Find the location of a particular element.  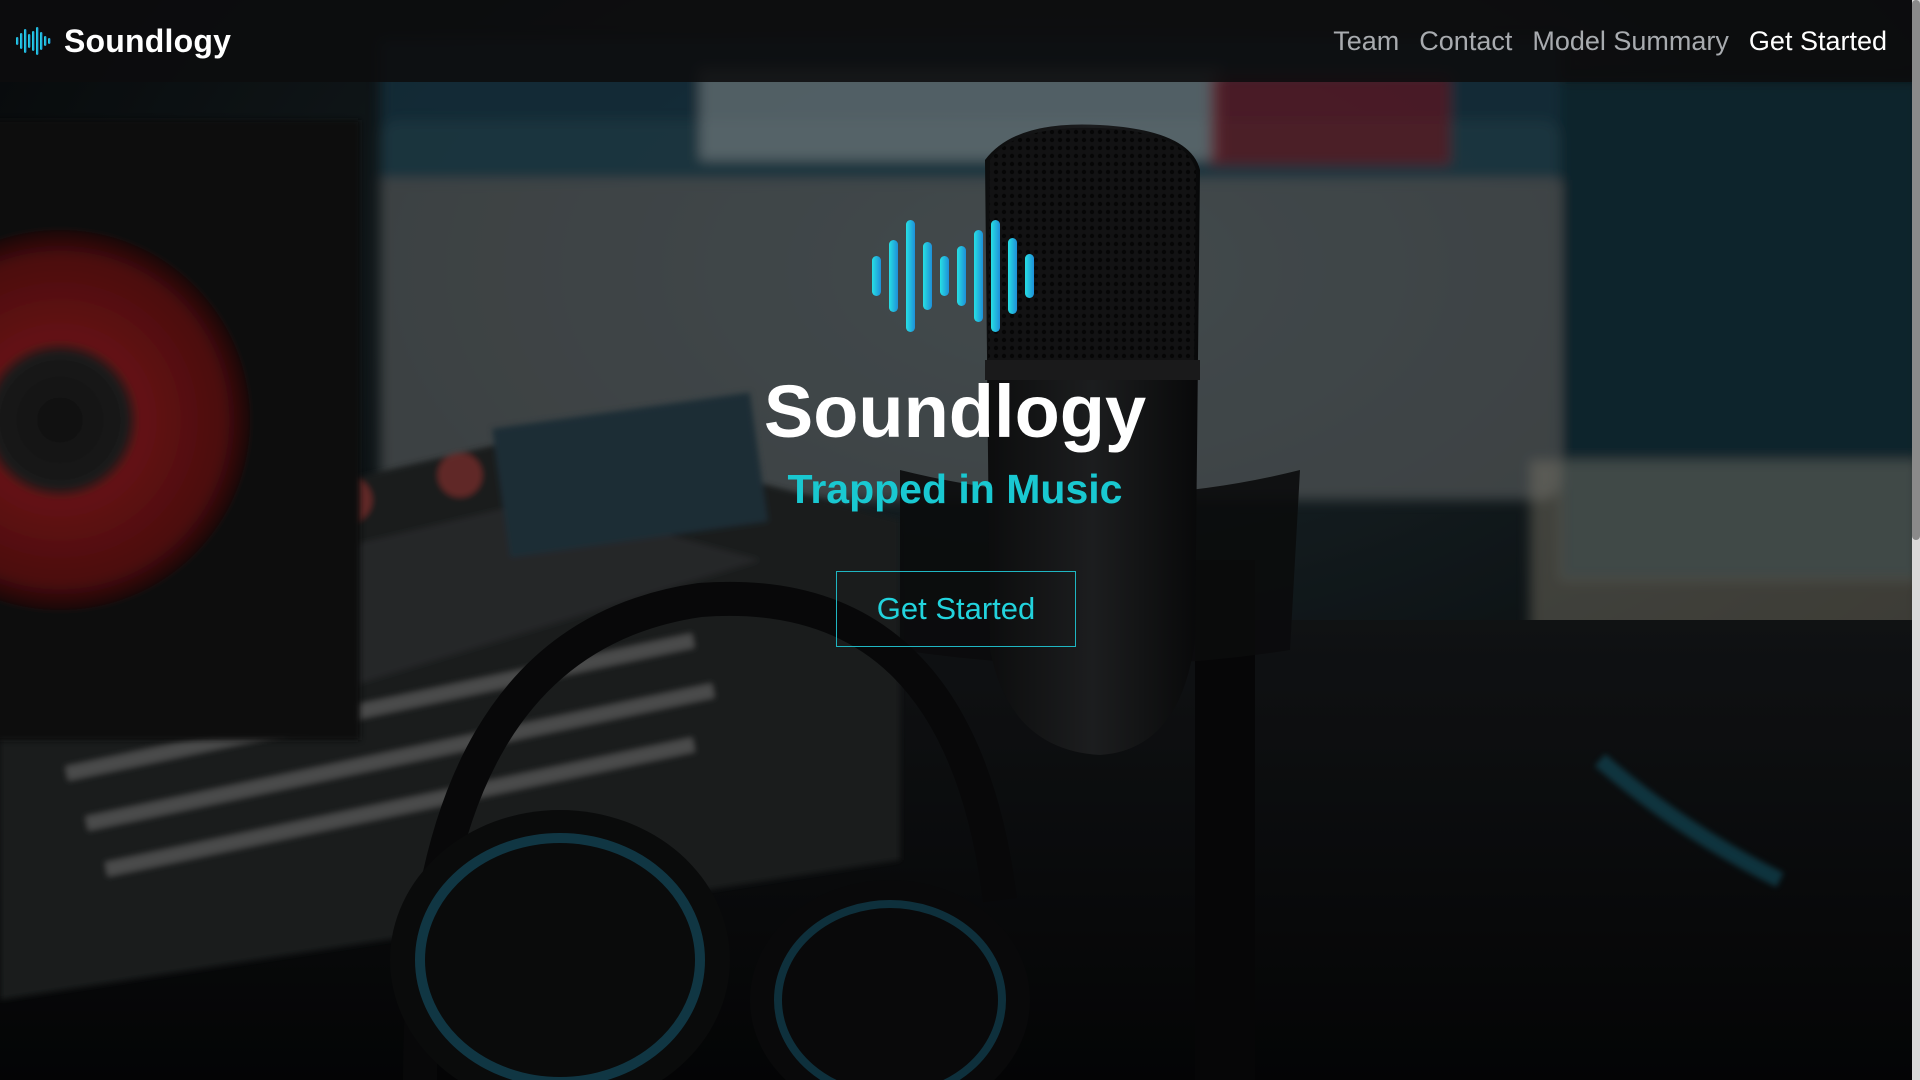

nav-link-get-started: Get Started is located at coordinates (1813, 41).